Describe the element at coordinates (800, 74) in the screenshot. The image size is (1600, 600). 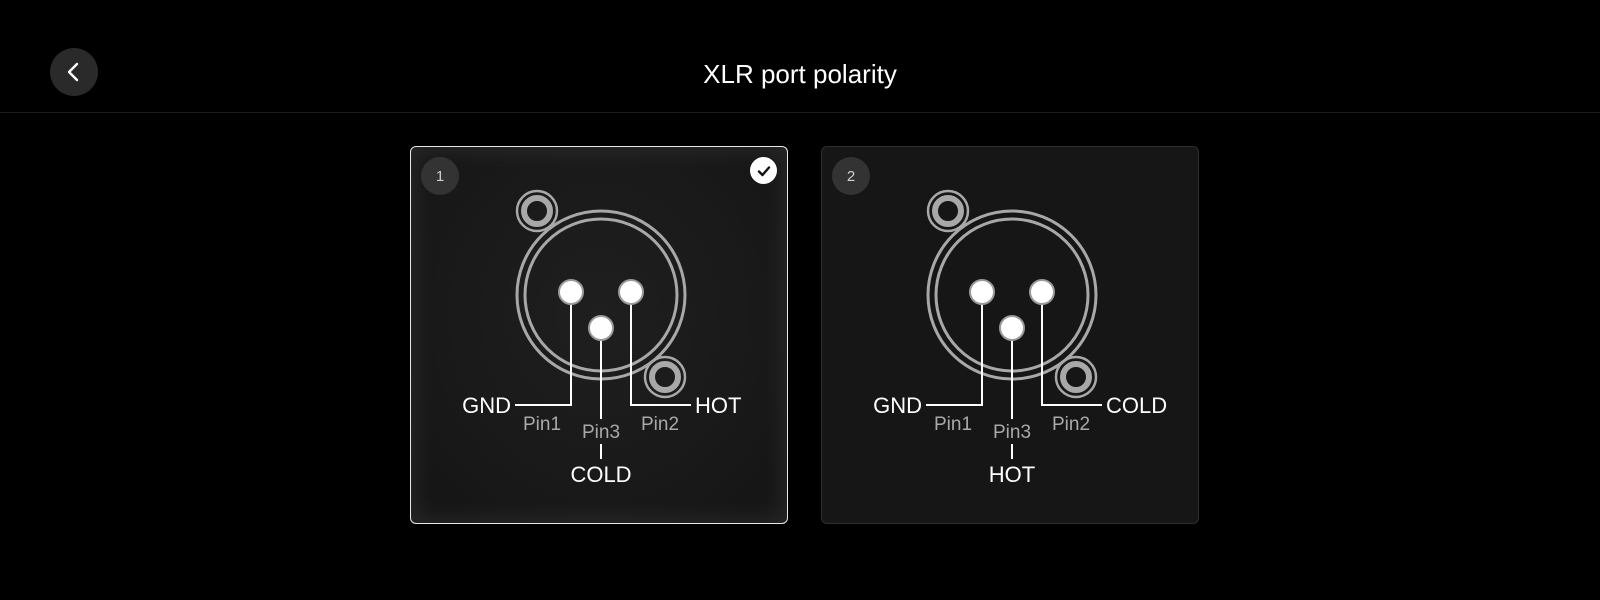
I see `page-title: XLR port polarity` at that location.